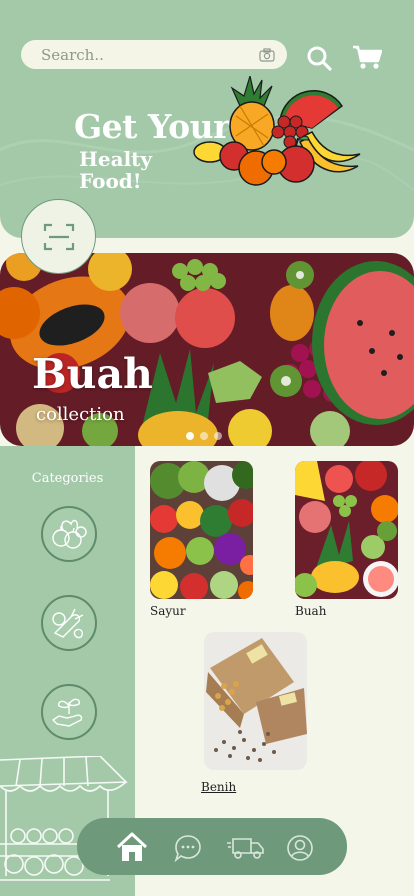 This screenshot has width=414, height=896. I want to click on product-card-buah, so click(346, 530).